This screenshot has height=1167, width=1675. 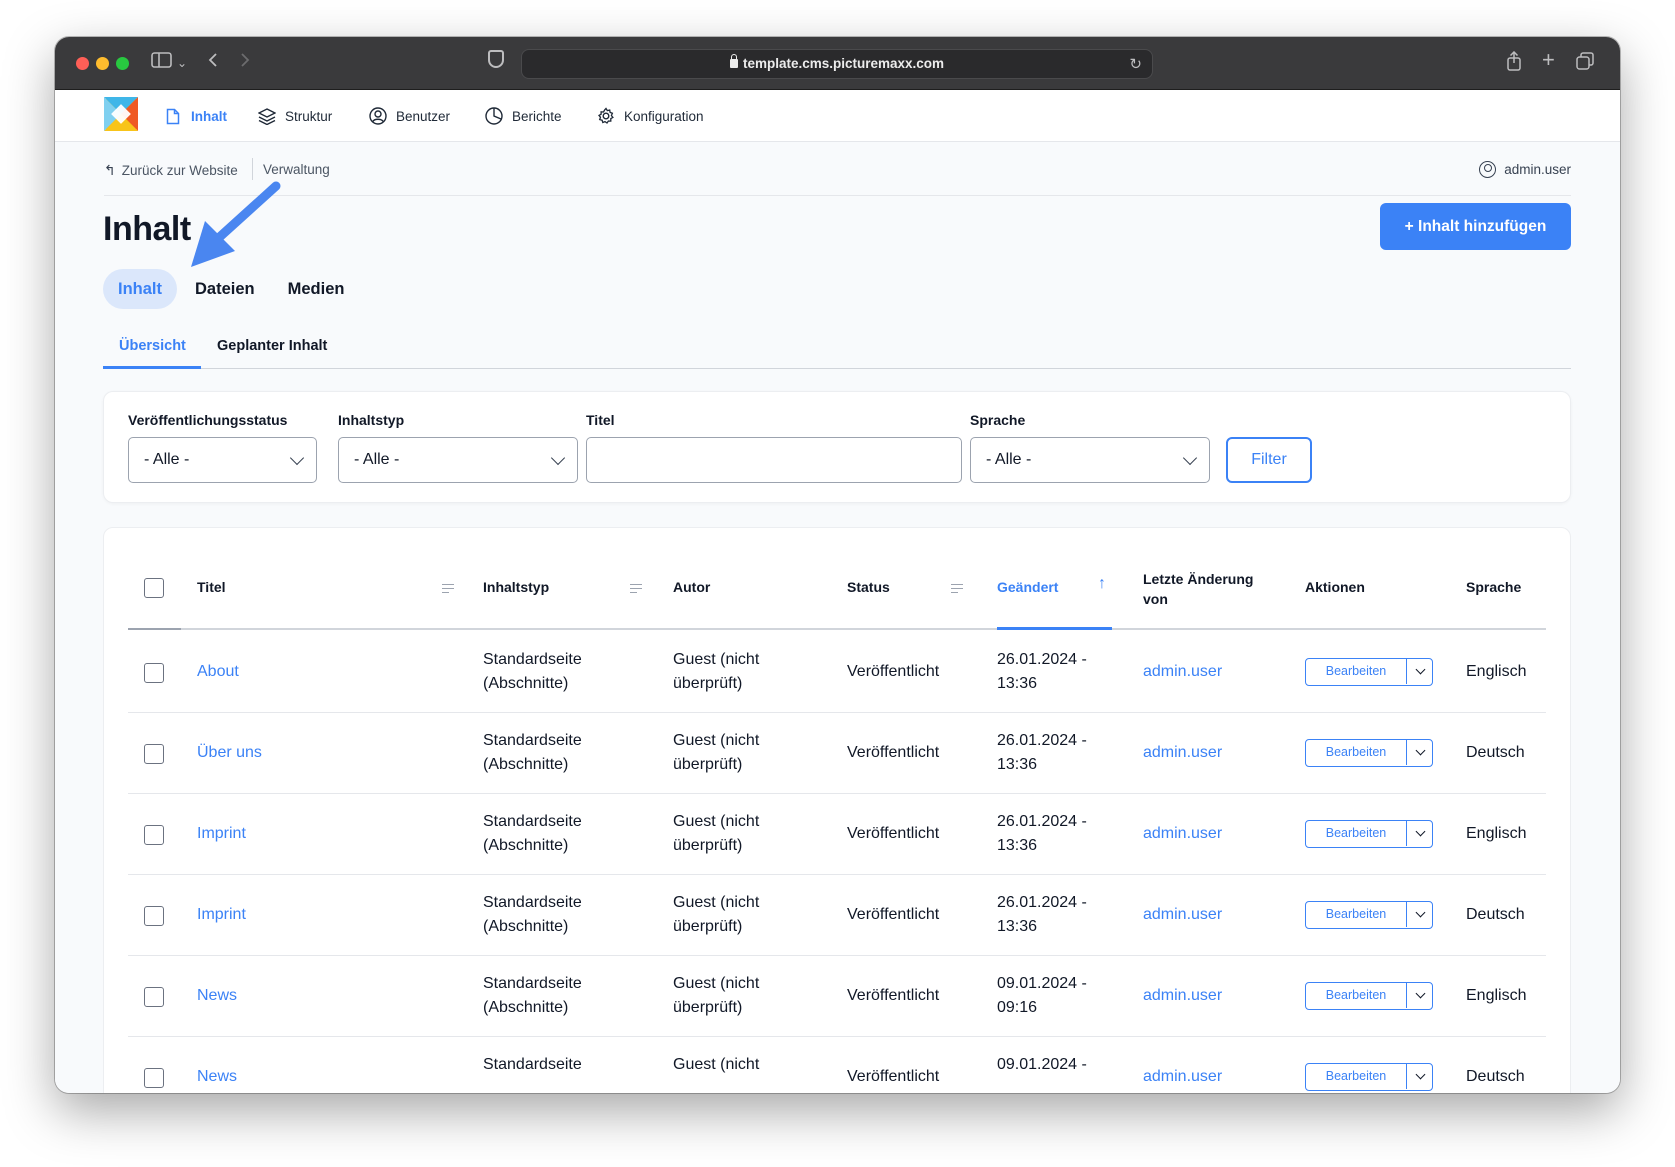 I want to click on header-status: Status, so click(x=868, y=587).